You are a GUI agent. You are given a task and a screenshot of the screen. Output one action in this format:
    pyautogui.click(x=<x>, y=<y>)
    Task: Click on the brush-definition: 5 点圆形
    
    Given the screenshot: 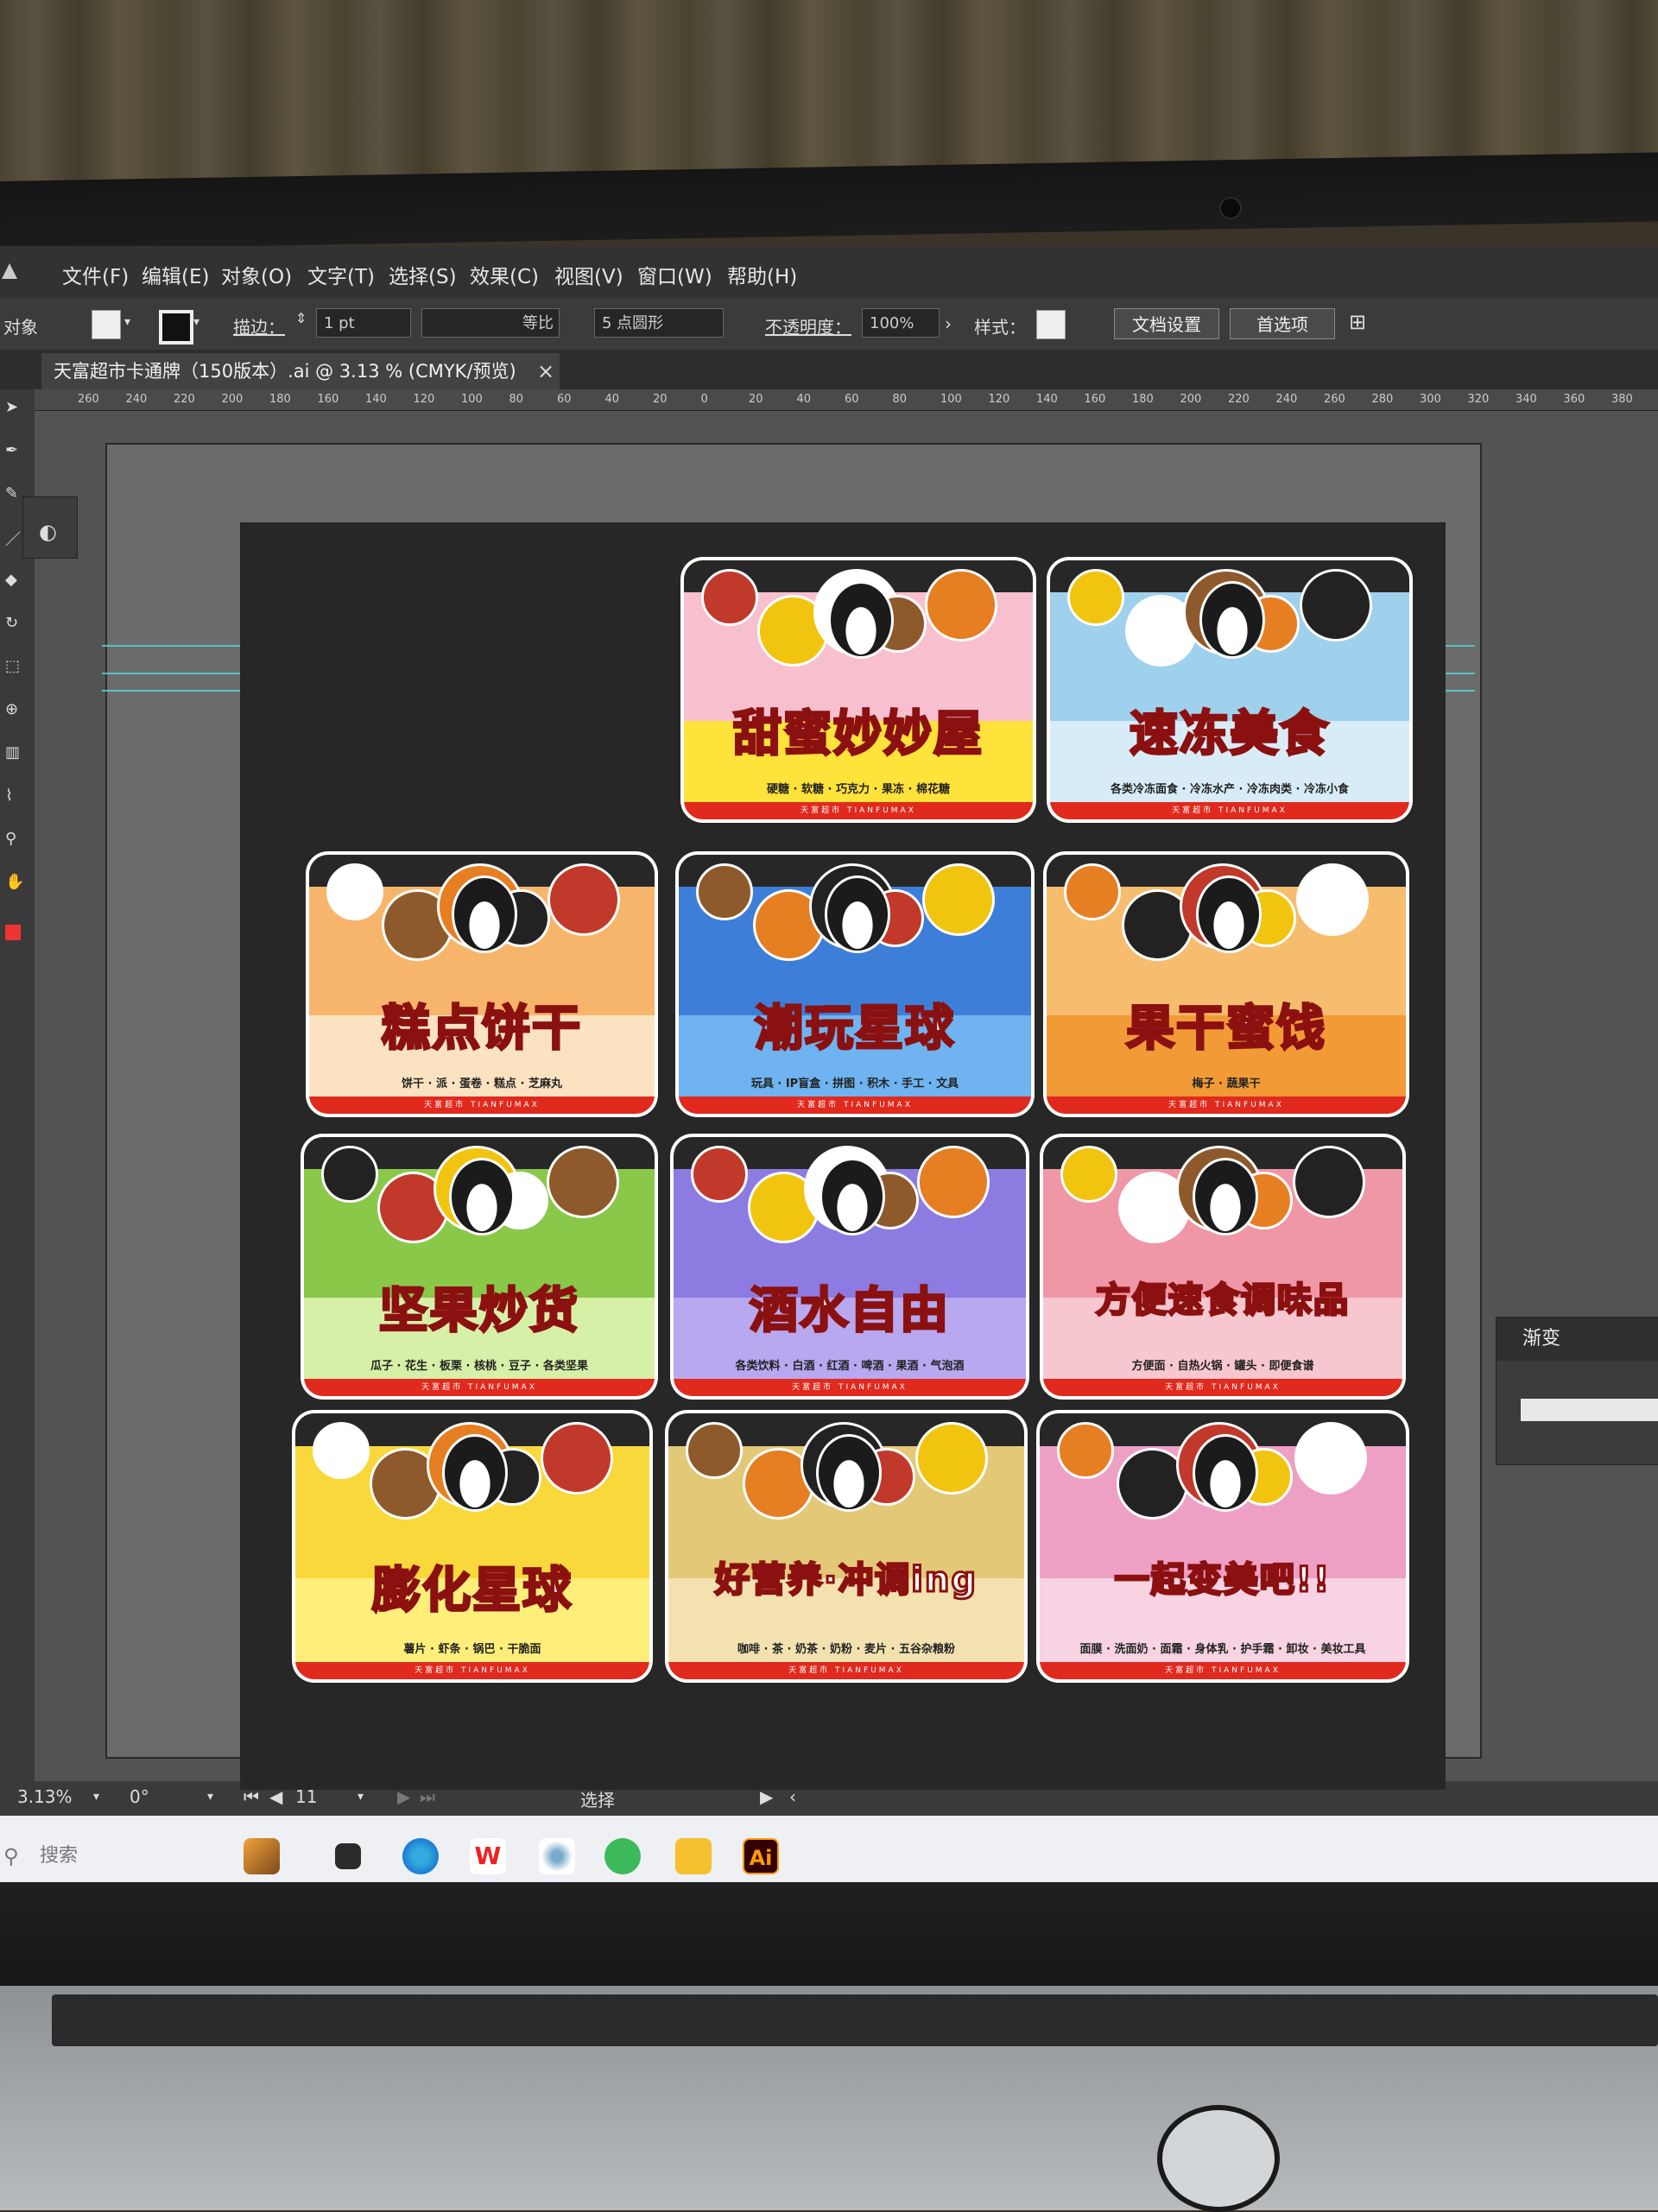 What is the action you would take?
    pyautogui.click(x=659, y=323)
    